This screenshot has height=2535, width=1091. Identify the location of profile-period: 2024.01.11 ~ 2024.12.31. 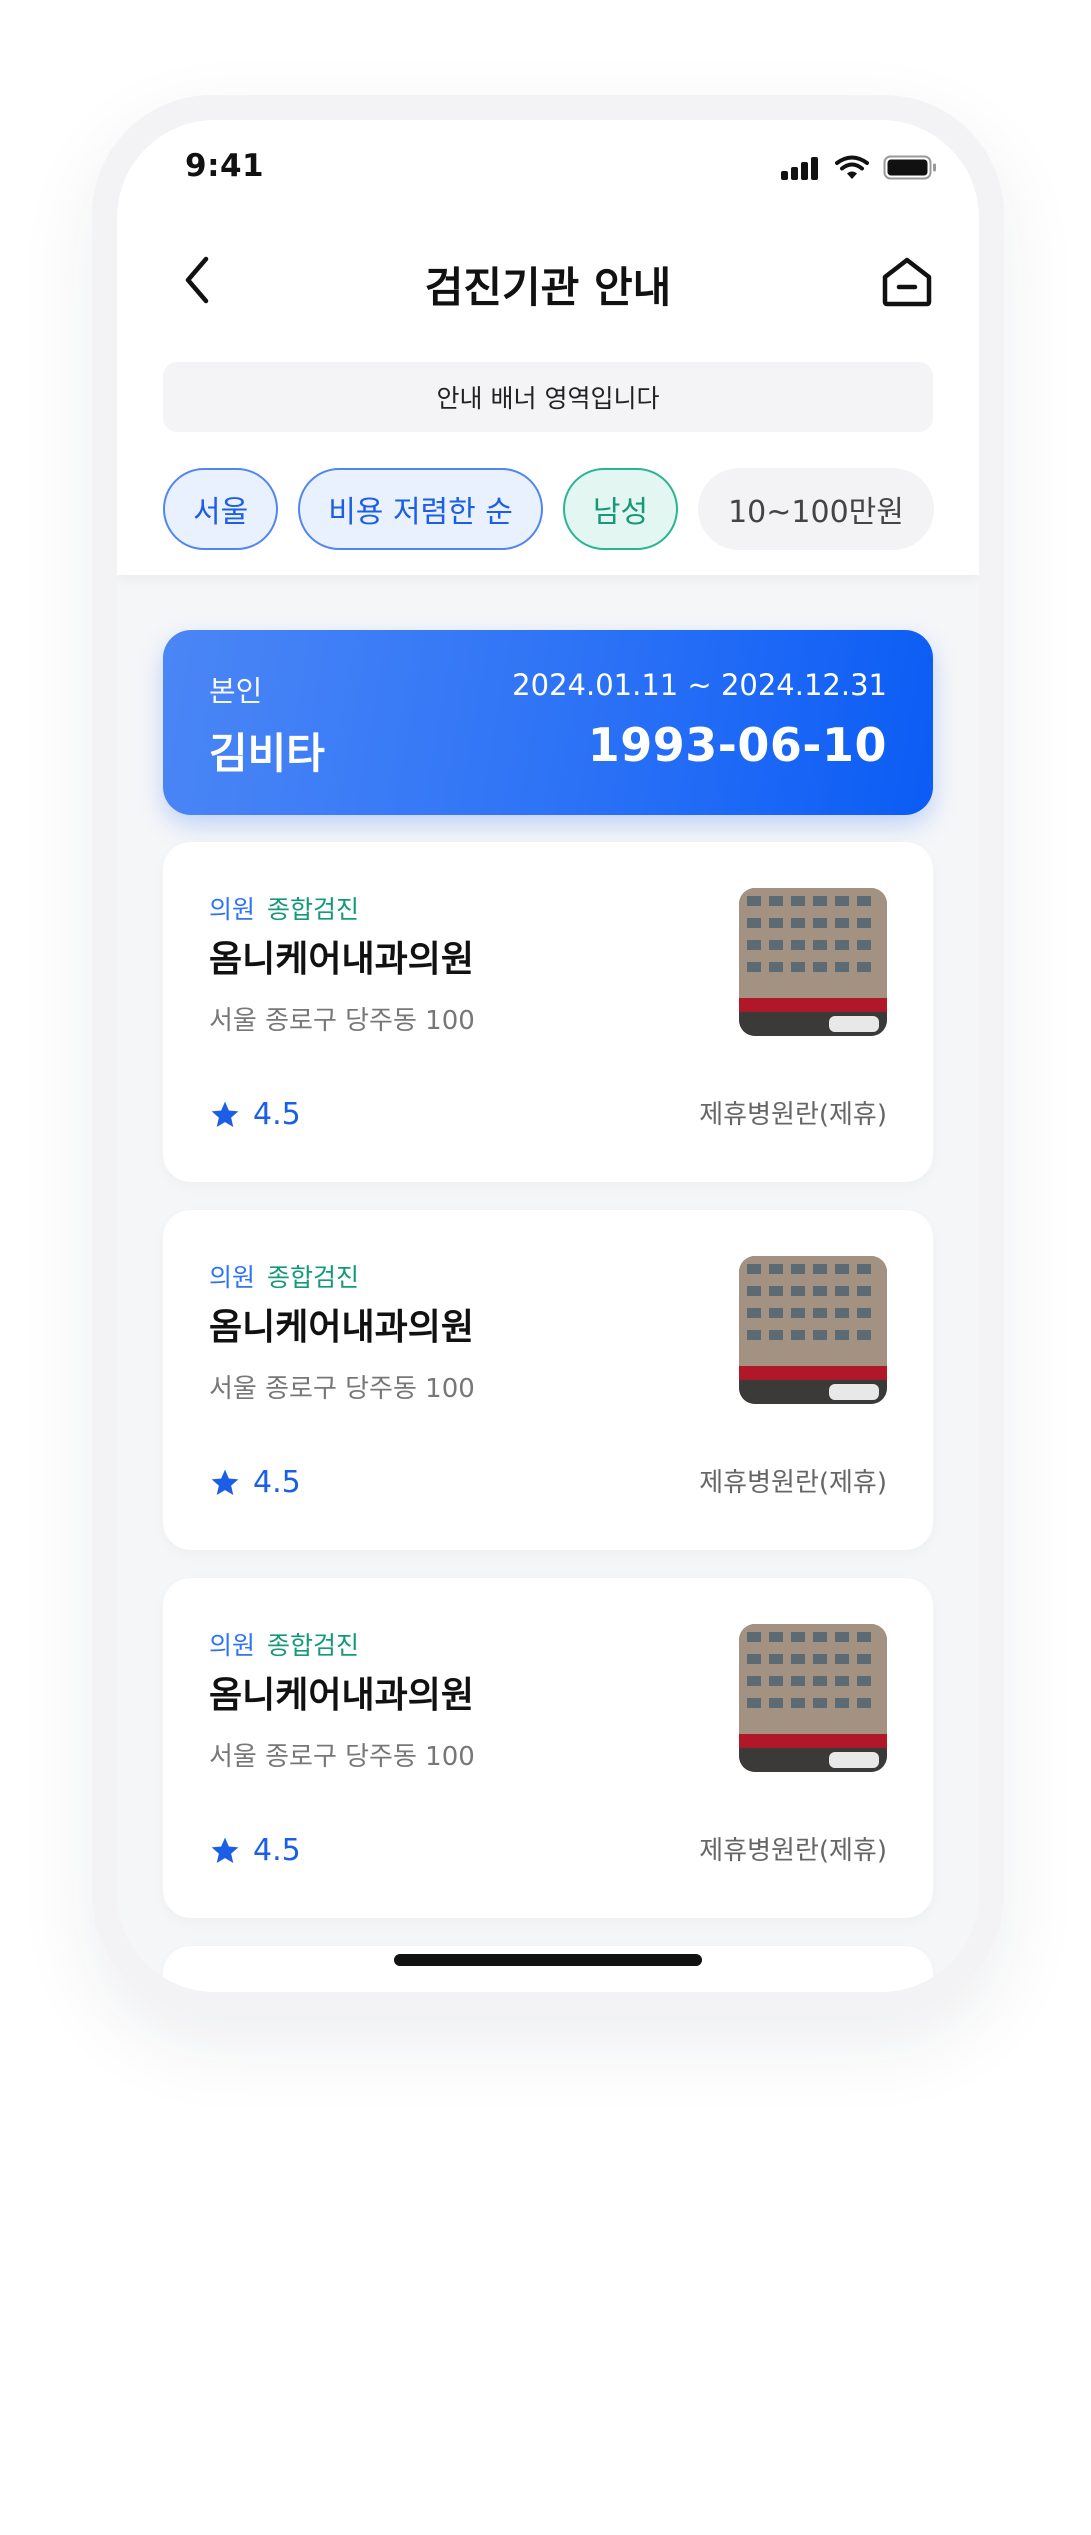
(699, 685).